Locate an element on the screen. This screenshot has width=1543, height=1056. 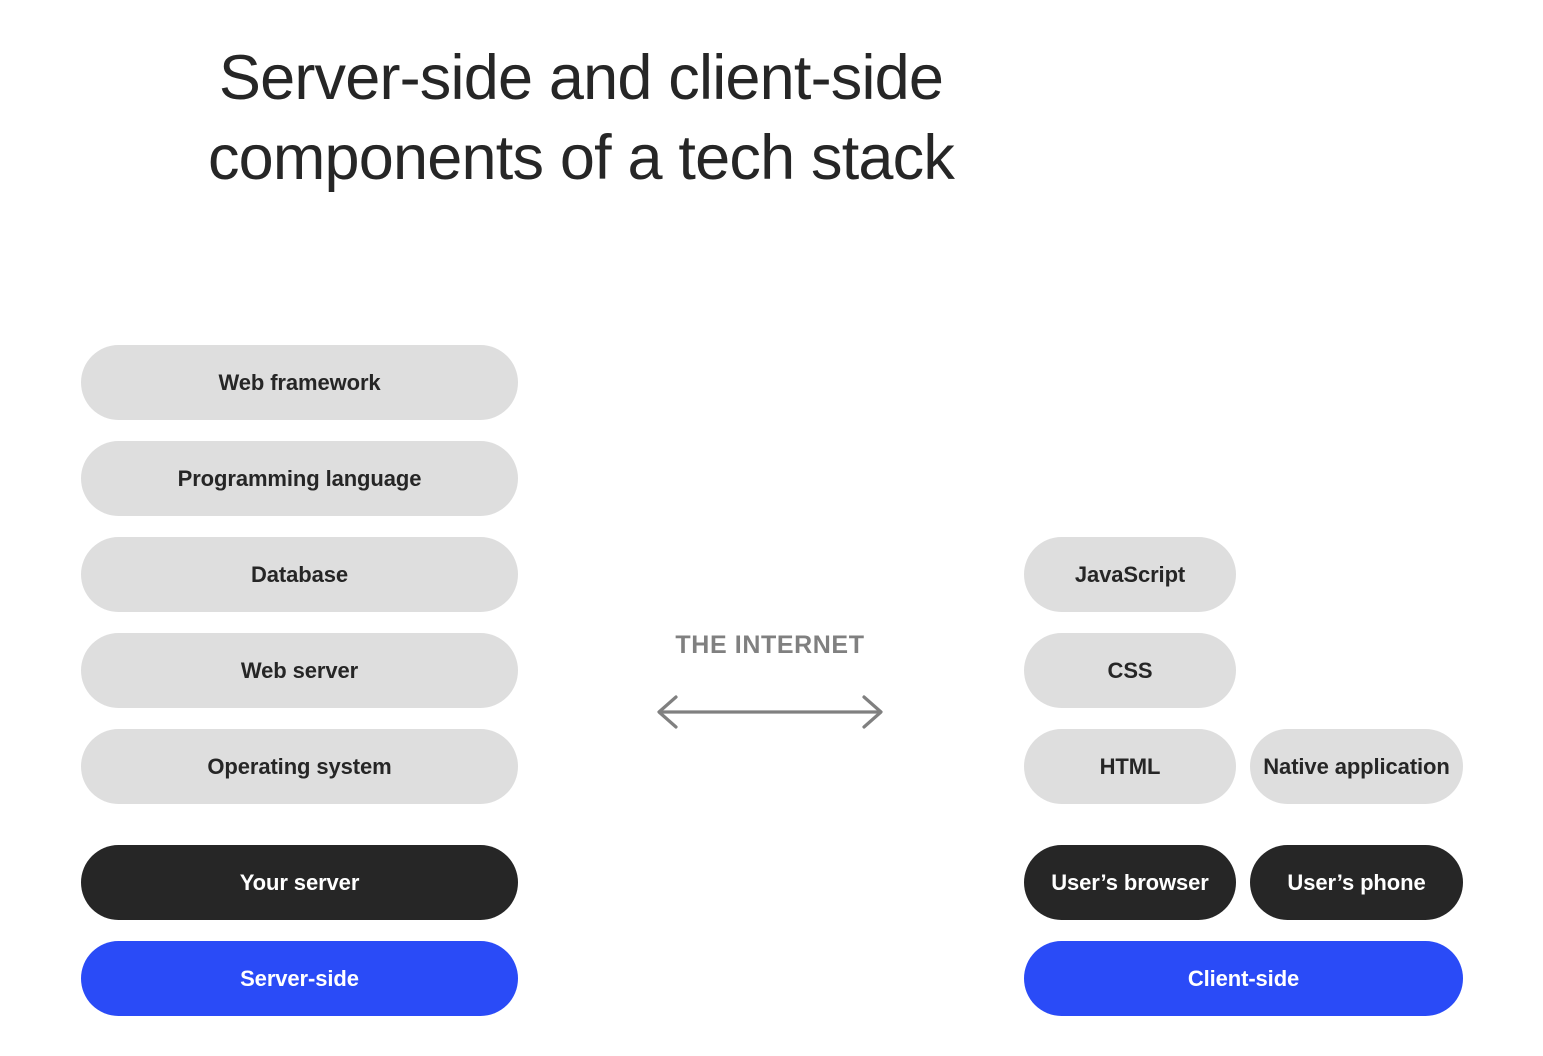
pill-programming-language: Programming language is located at coordinates (299, 478).